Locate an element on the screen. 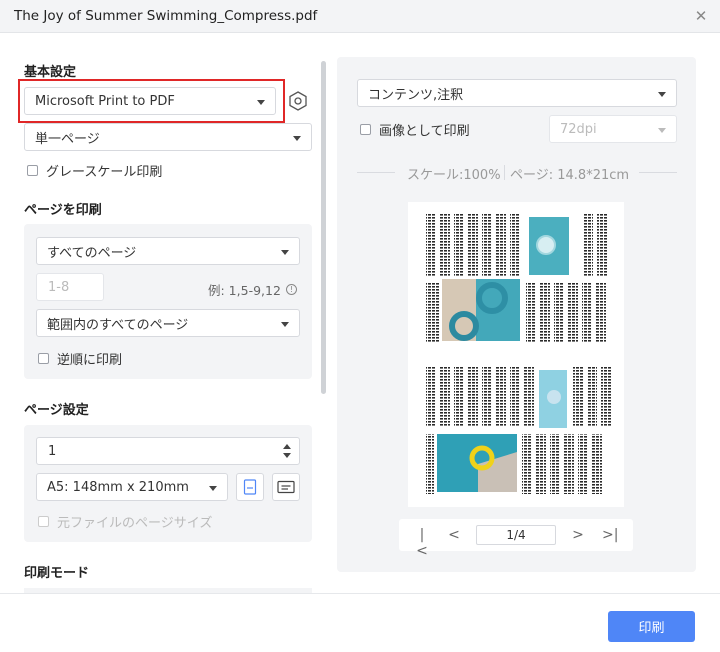  page-preview-thumbnail is located at coordinates (518, 354).